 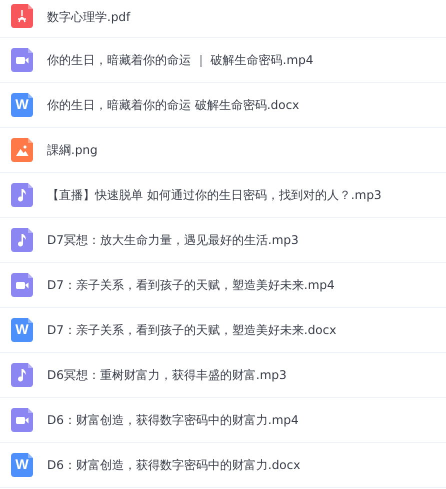 What do you see at coordinates (214, 195) in the screenshot?
I see `file-name: 【直播】快速脱单 如何通过你的生日密码，找到对的人？.mp3` at bounding box center [214, 195].